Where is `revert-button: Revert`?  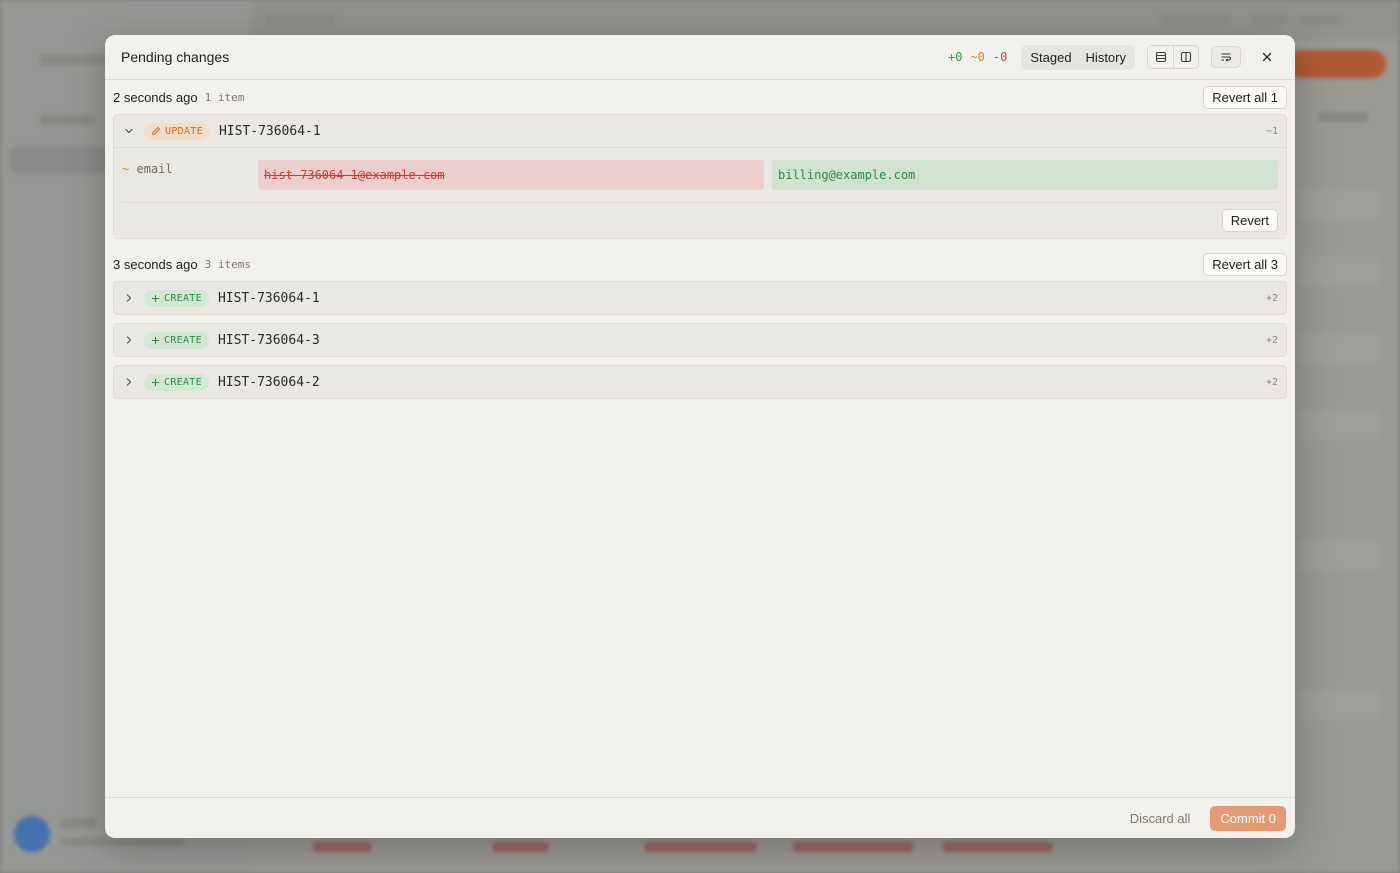 revert-button: Revert is located at coordinates (1249, 220).